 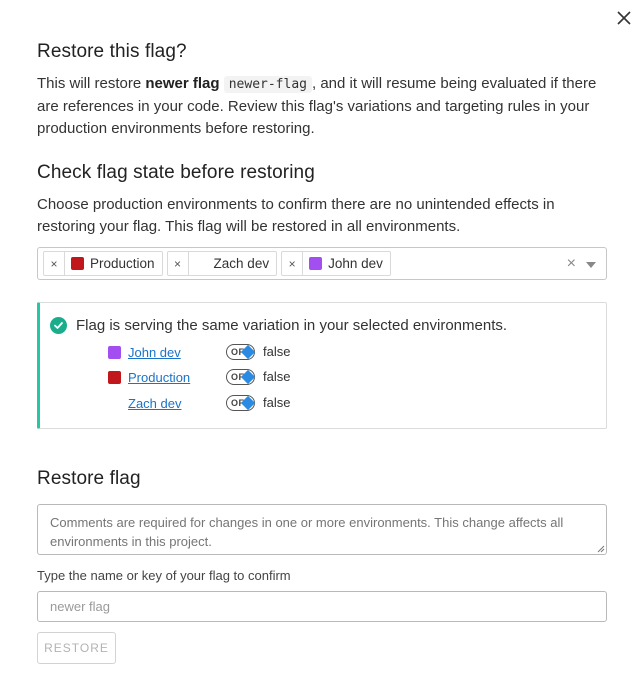 I want to click on env-status-row-john-dev: John dev OFF, so click(x=181, y=352).